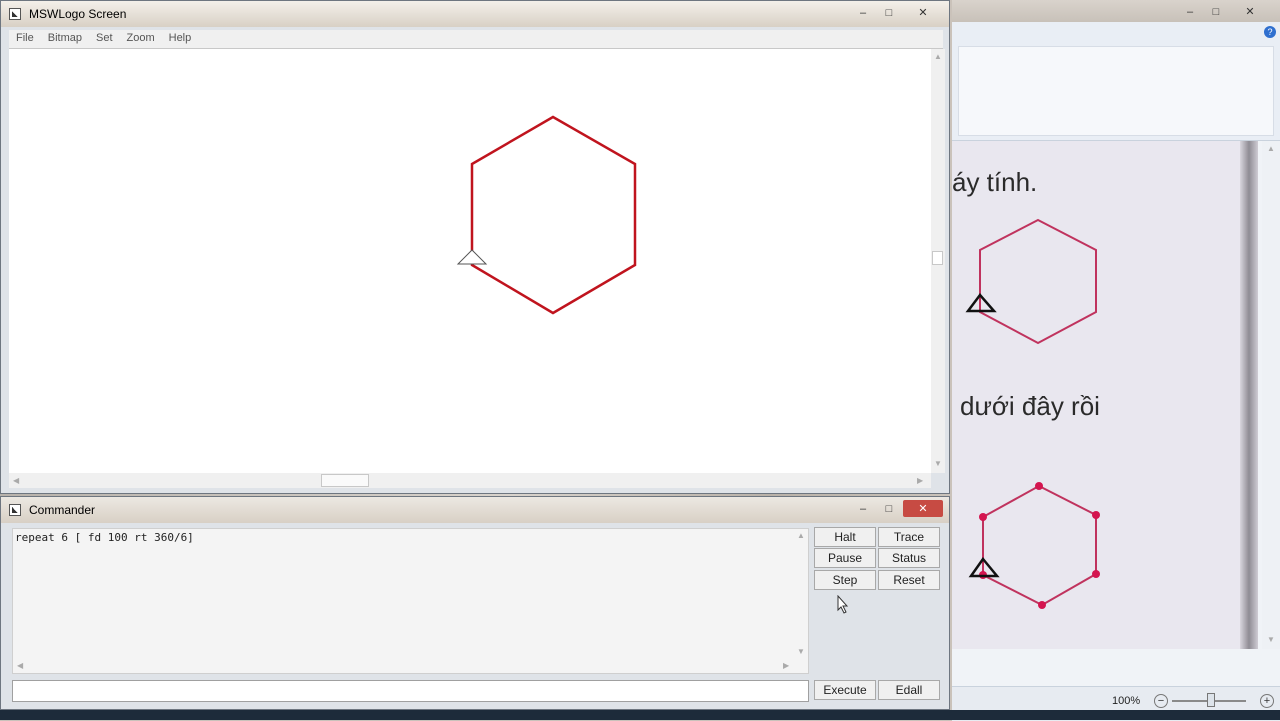  What do you see at coordinates (863, 12) in the screenshot?
I see `minimize-button: –` at bounding box center [863, 12].